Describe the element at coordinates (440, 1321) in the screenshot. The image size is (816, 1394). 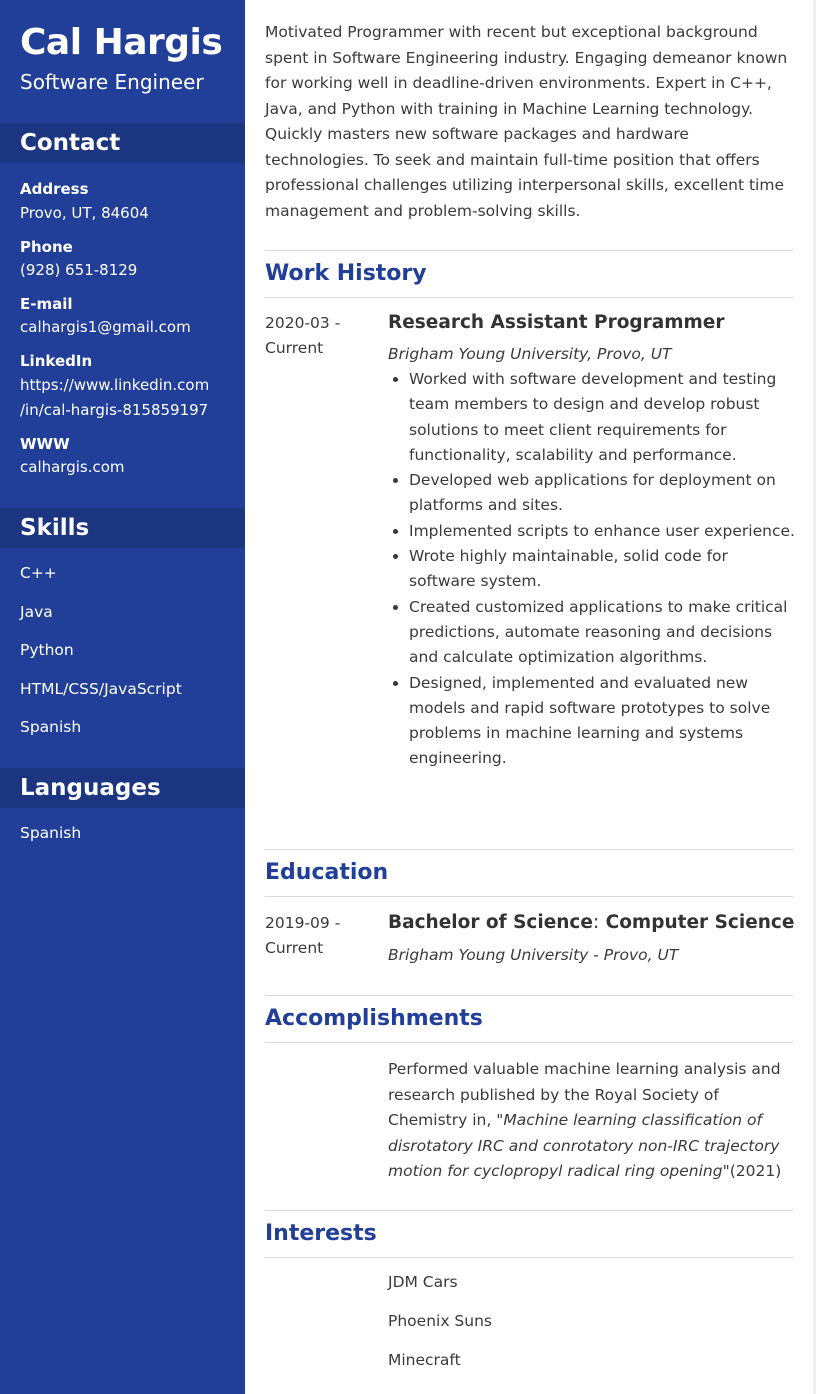
I see `interest-item: Phoenix Suns` at that location.